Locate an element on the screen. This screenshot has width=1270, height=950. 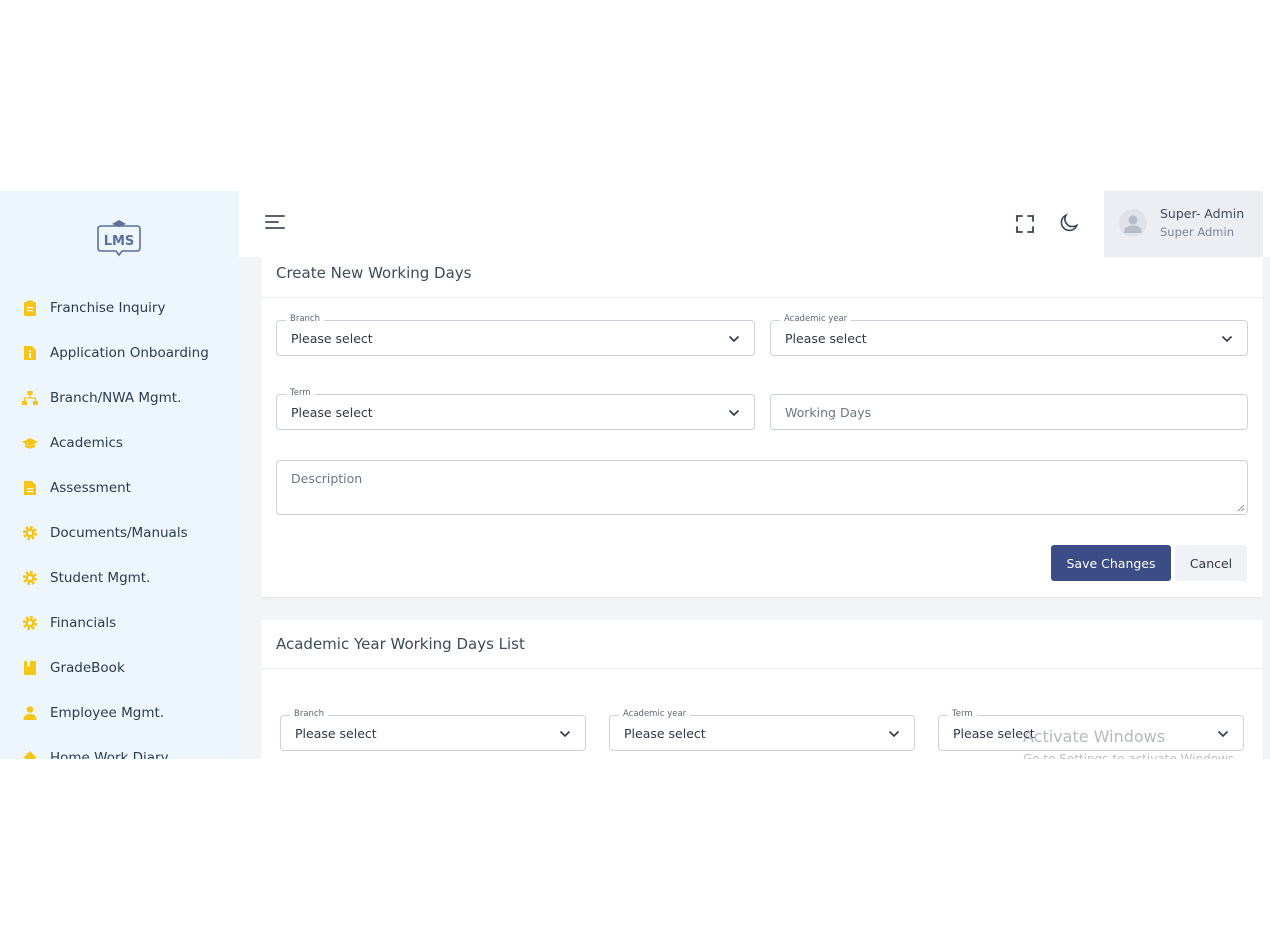
description-textarea: Description is located at coordinates (762, 487).